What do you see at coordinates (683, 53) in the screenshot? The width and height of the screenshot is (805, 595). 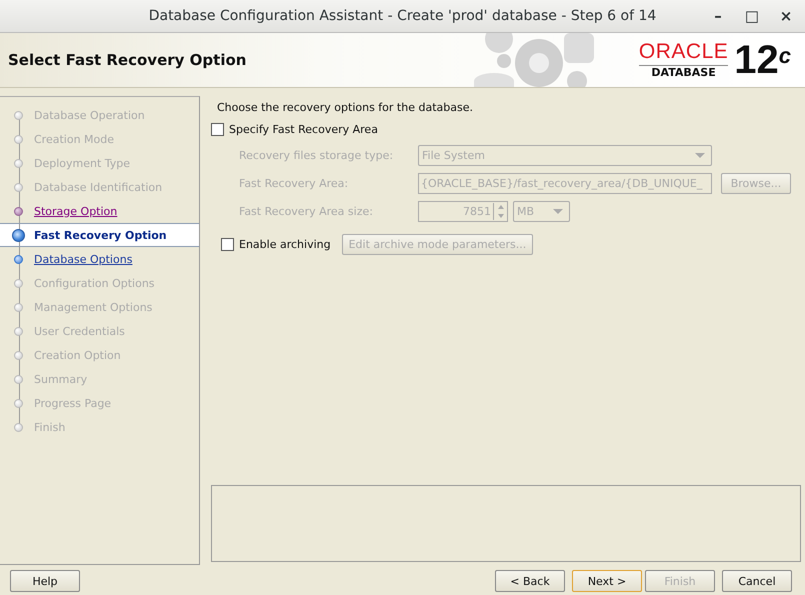 I see `oracle-logo: ORACLE` at bounding box center [683, 53].